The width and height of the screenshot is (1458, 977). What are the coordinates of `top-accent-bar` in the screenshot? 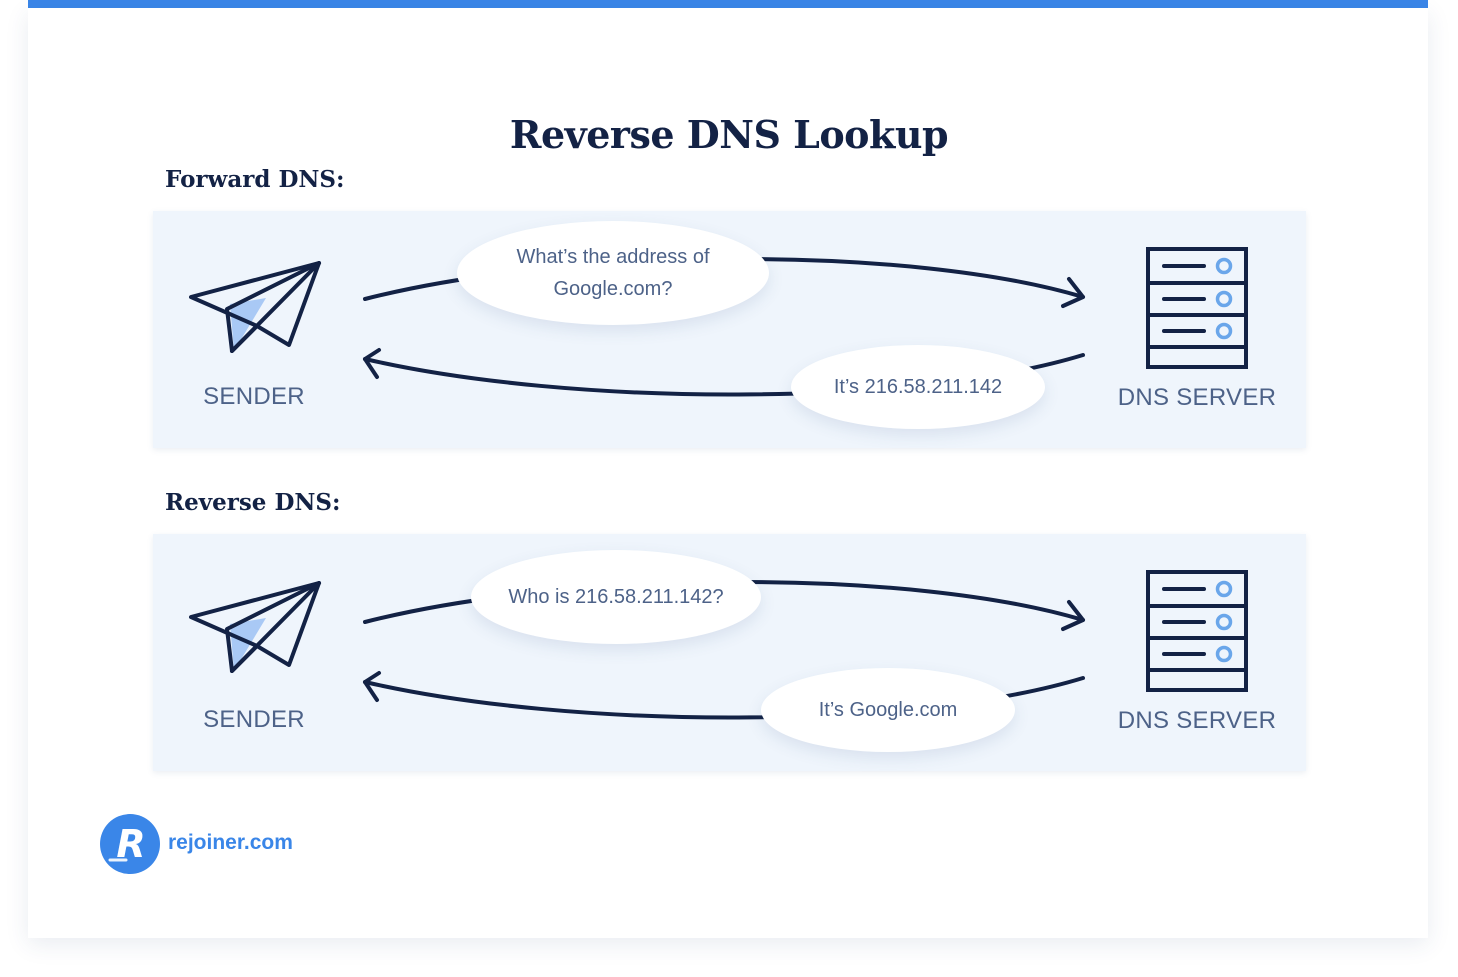 It's located at (728, 4).